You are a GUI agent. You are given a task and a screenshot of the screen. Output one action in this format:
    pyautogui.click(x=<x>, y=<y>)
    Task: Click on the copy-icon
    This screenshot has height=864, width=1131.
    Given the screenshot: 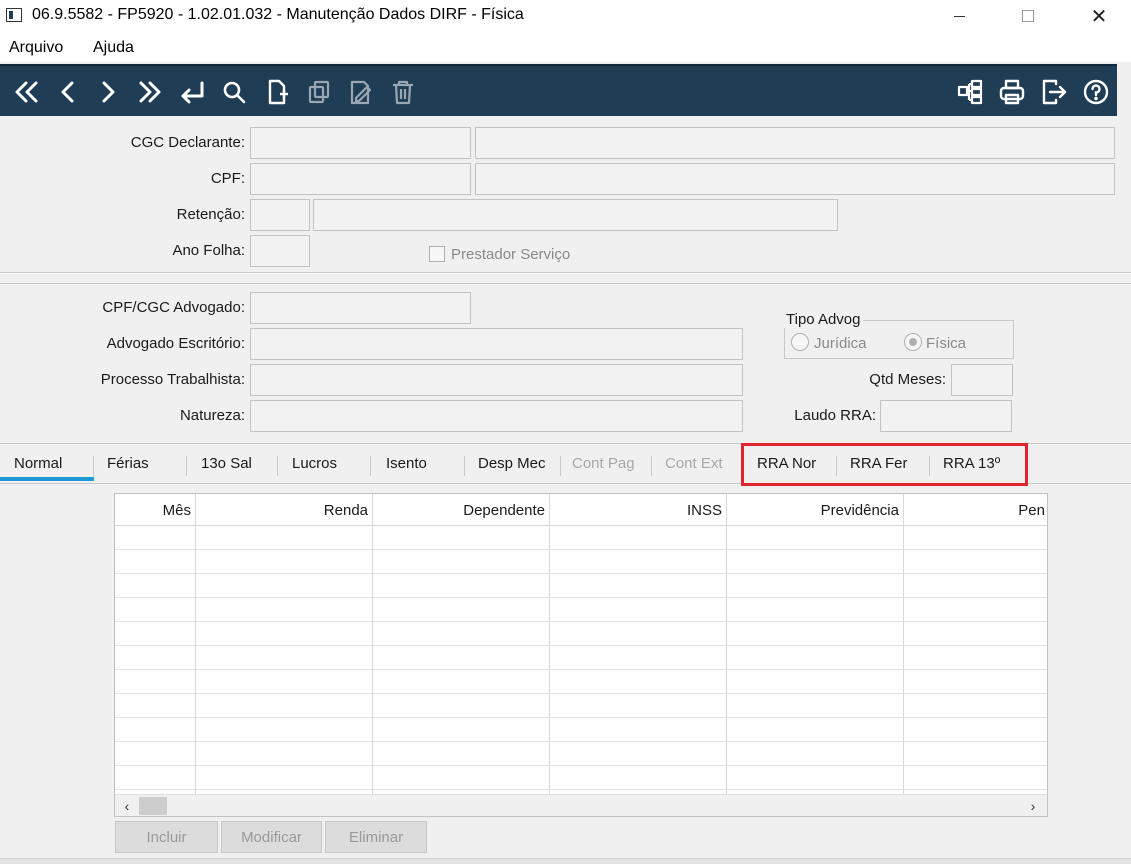 What is the action you would take?
    pyautogui.click(x=319, y=92)
    